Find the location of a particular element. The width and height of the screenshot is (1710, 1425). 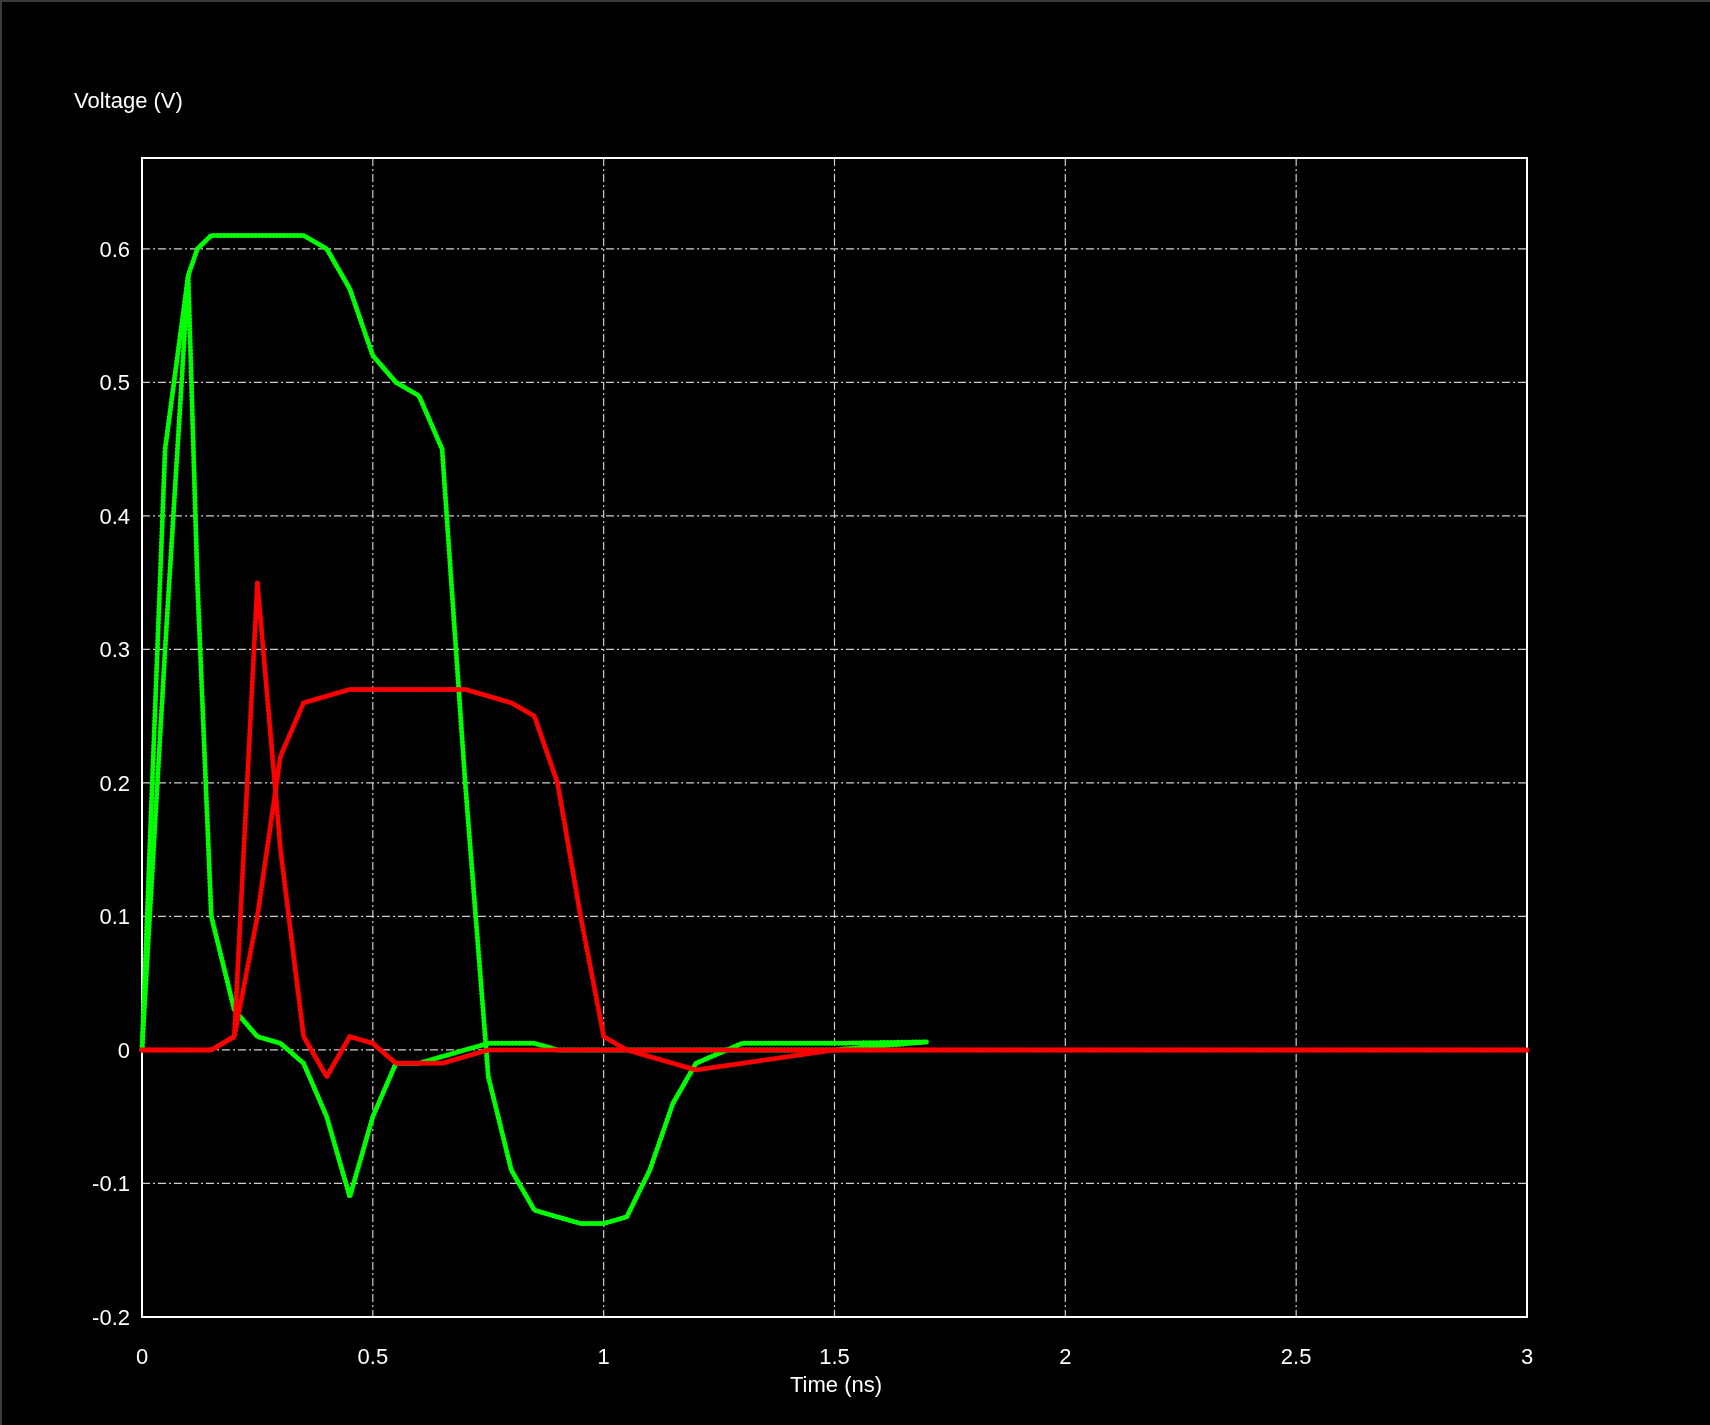

y-tick-label: 0.4 is located at coordinates (114, 516).